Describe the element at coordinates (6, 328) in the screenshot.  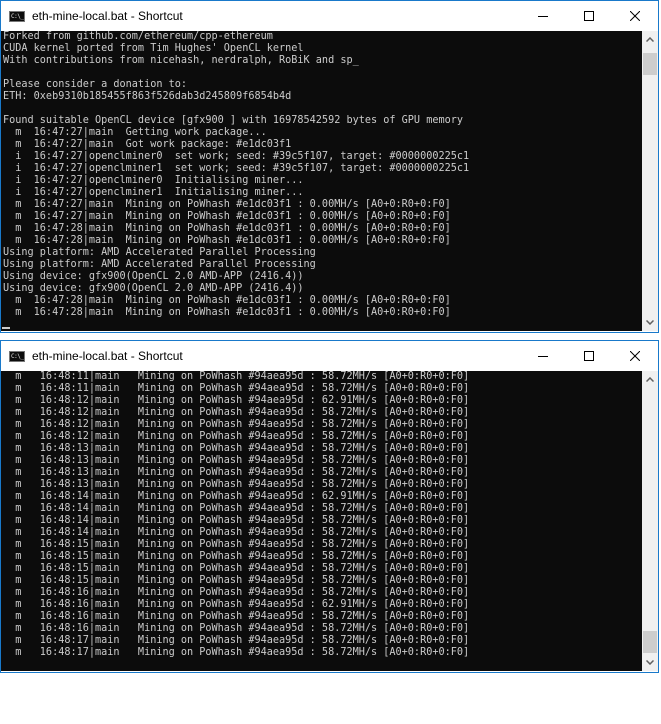
I see `text-cursor` at that location.